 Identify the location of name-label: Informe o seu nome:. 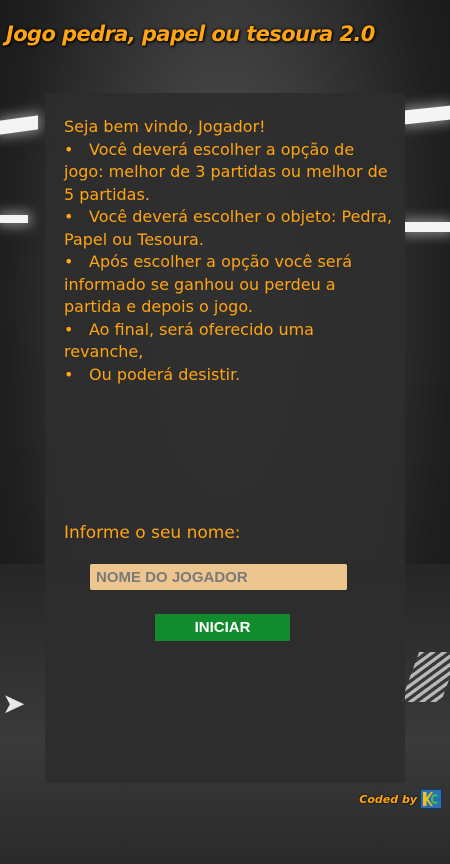
(152, 533).